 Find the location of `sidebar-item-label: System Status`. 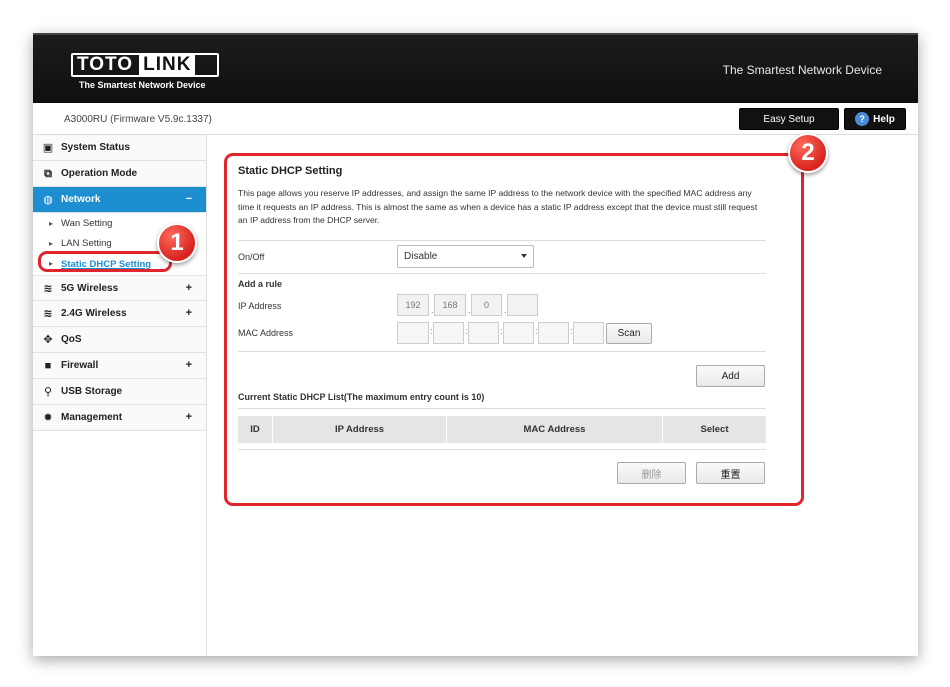

sidebar-item-label: System Status is located at coordinates (95, 147).